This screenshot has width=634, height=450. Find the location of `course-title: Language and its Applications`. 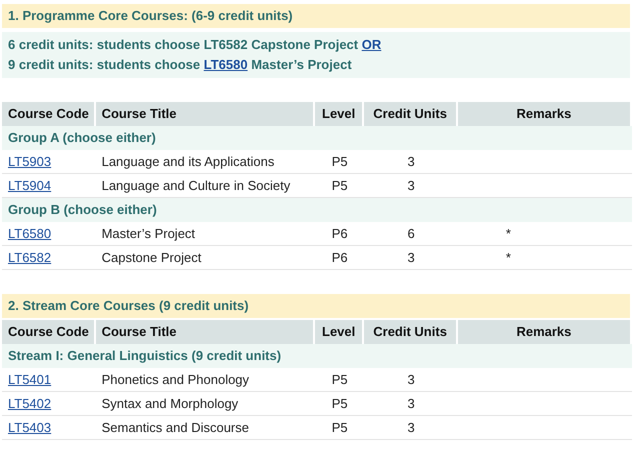

course-title: Language and its Applications is located at coordinates (188, 161).